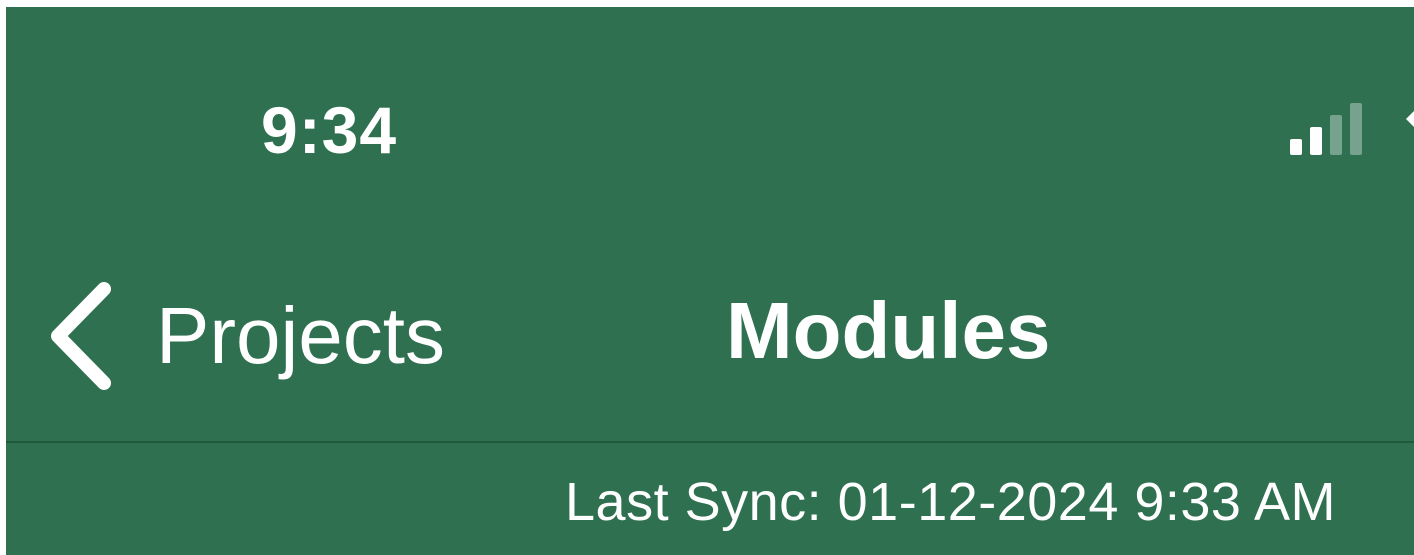  Describe the element at coordinates (1410, 119) in the screenshot. I see `wifi-icon` at that location.